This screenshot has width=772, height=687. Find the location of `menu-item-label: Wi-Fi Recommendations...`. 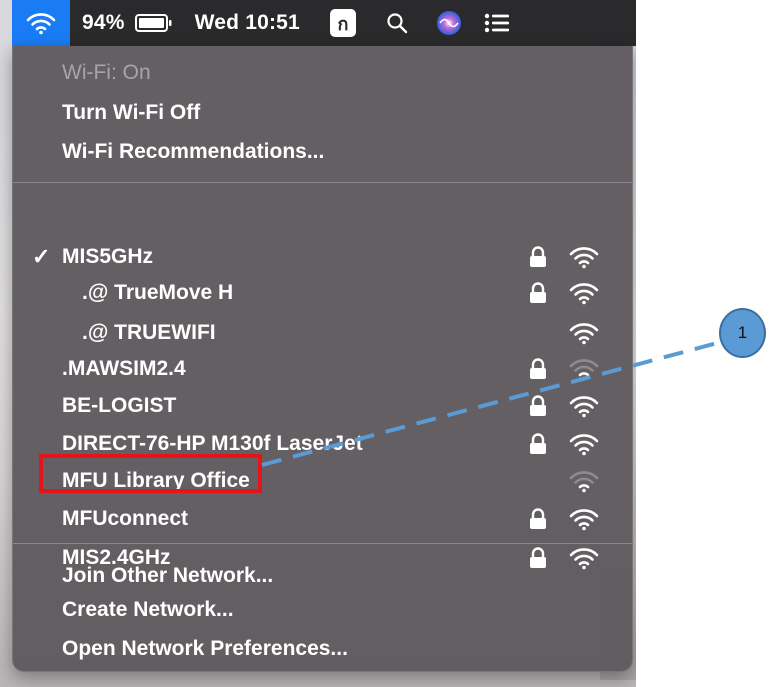

menu-item-label: Wi-Fi Recommendations... is located at coordinates (193, 151).